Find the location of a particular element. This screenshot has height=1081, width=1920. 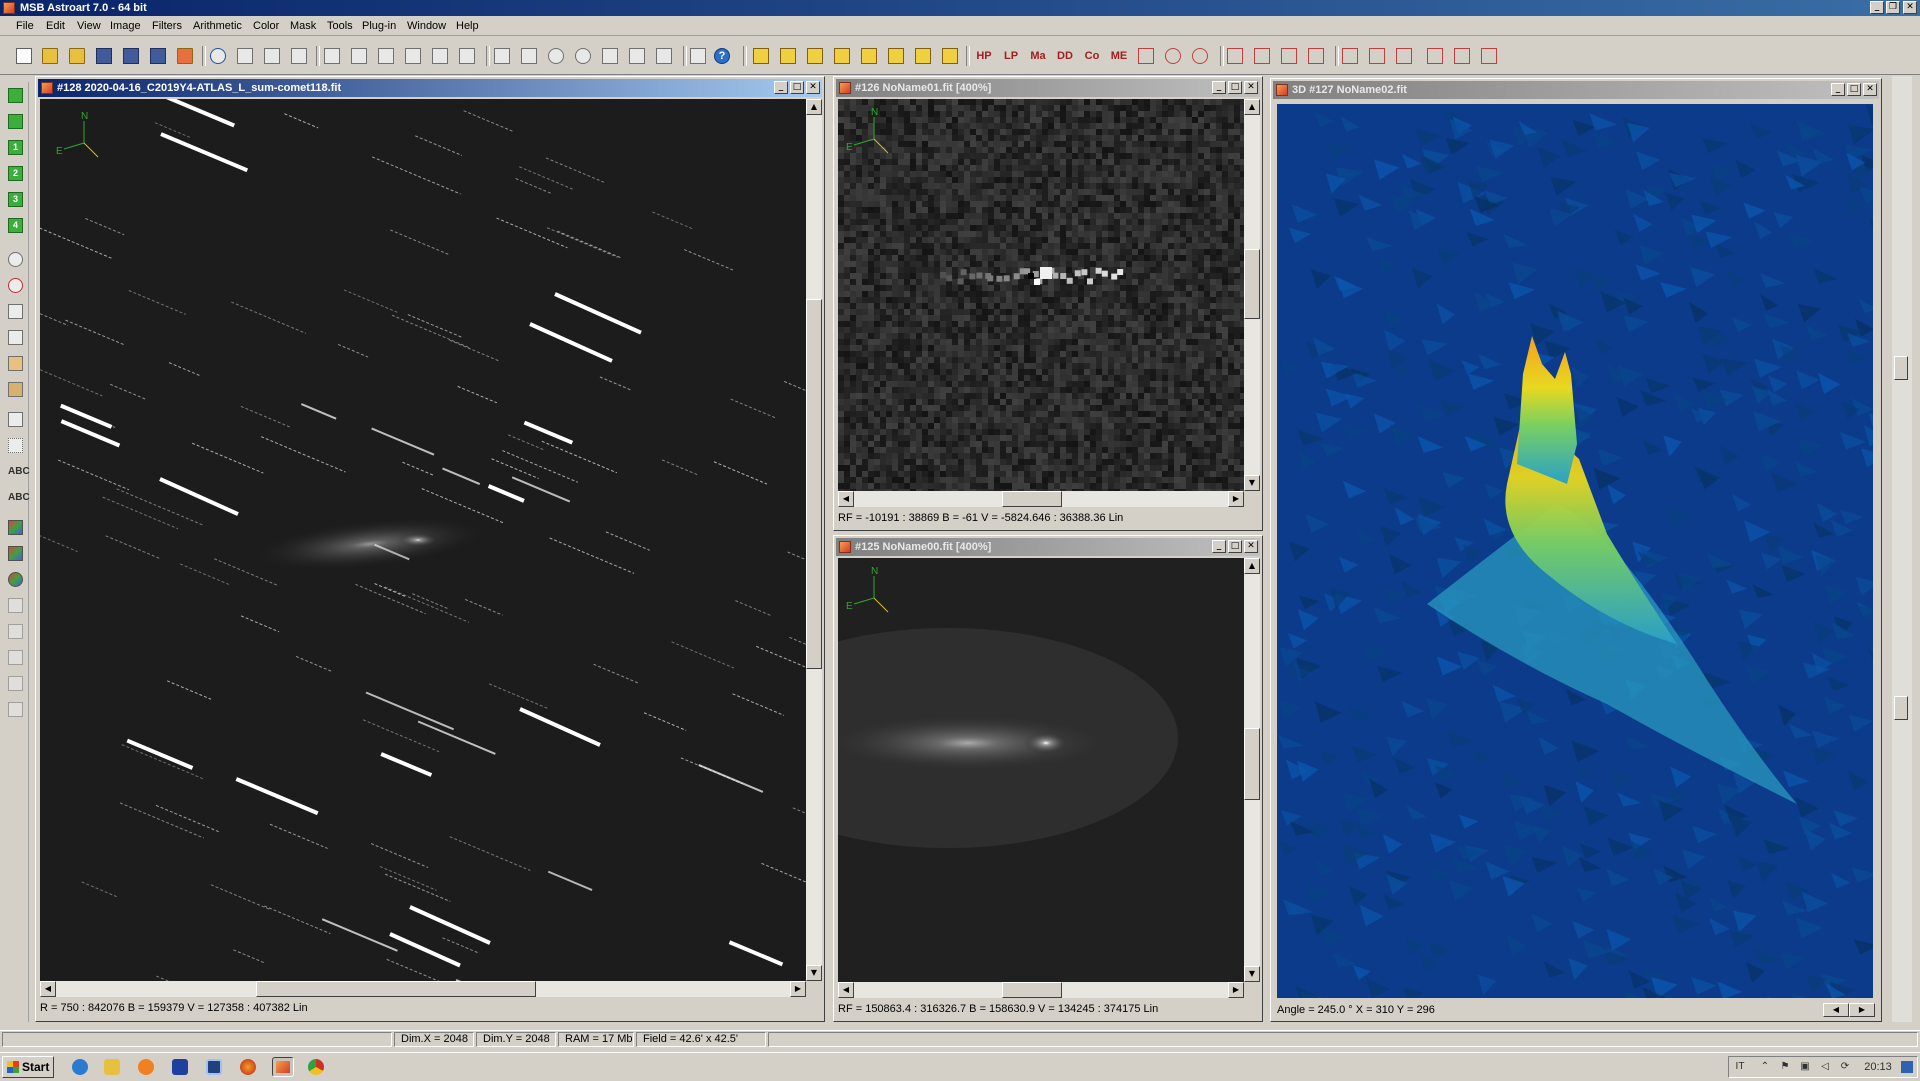

table-icon is located at coordinates (15, 363).